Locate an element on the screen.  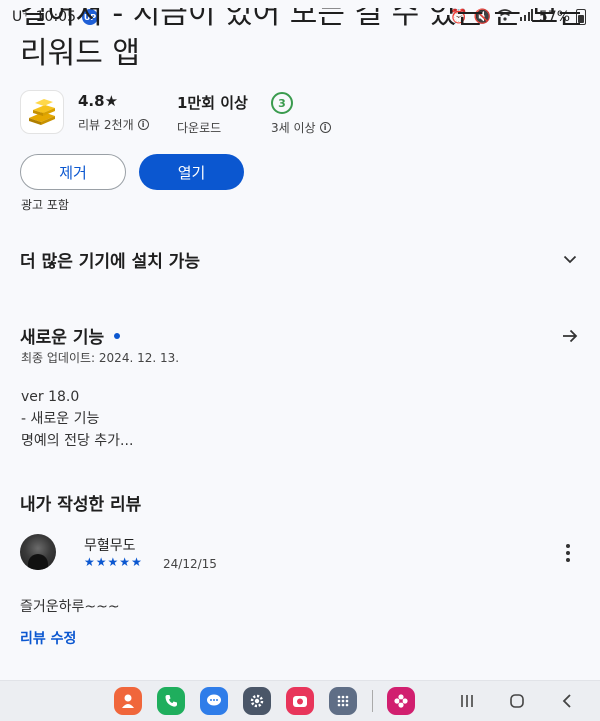
section-title: 새로운 기능 is located at coordinates (62, 338).